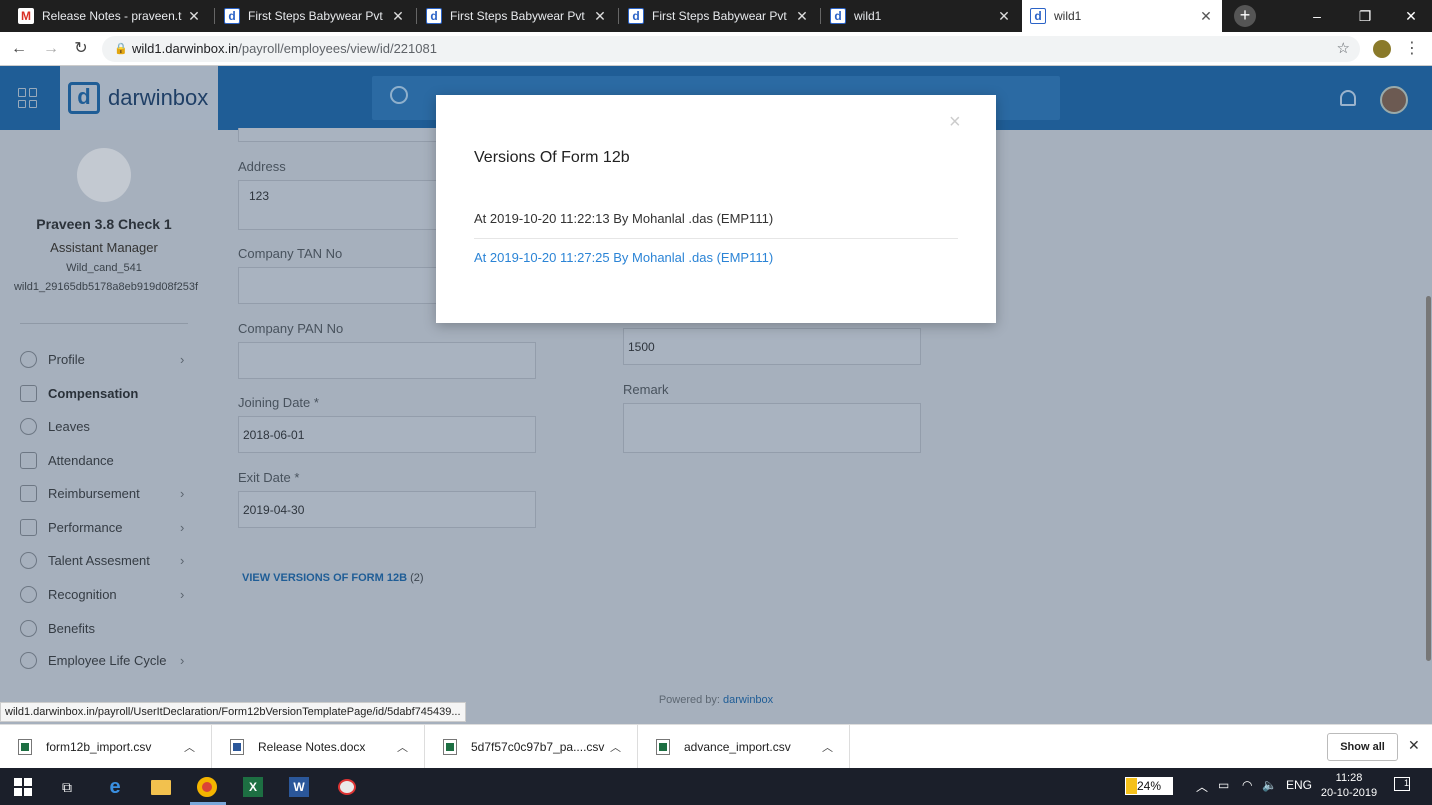 The image size is (1432, 805). Describe the element at coordinates (1410, 16) in the screenshot. I see `window-close-button: ✕` at that location.